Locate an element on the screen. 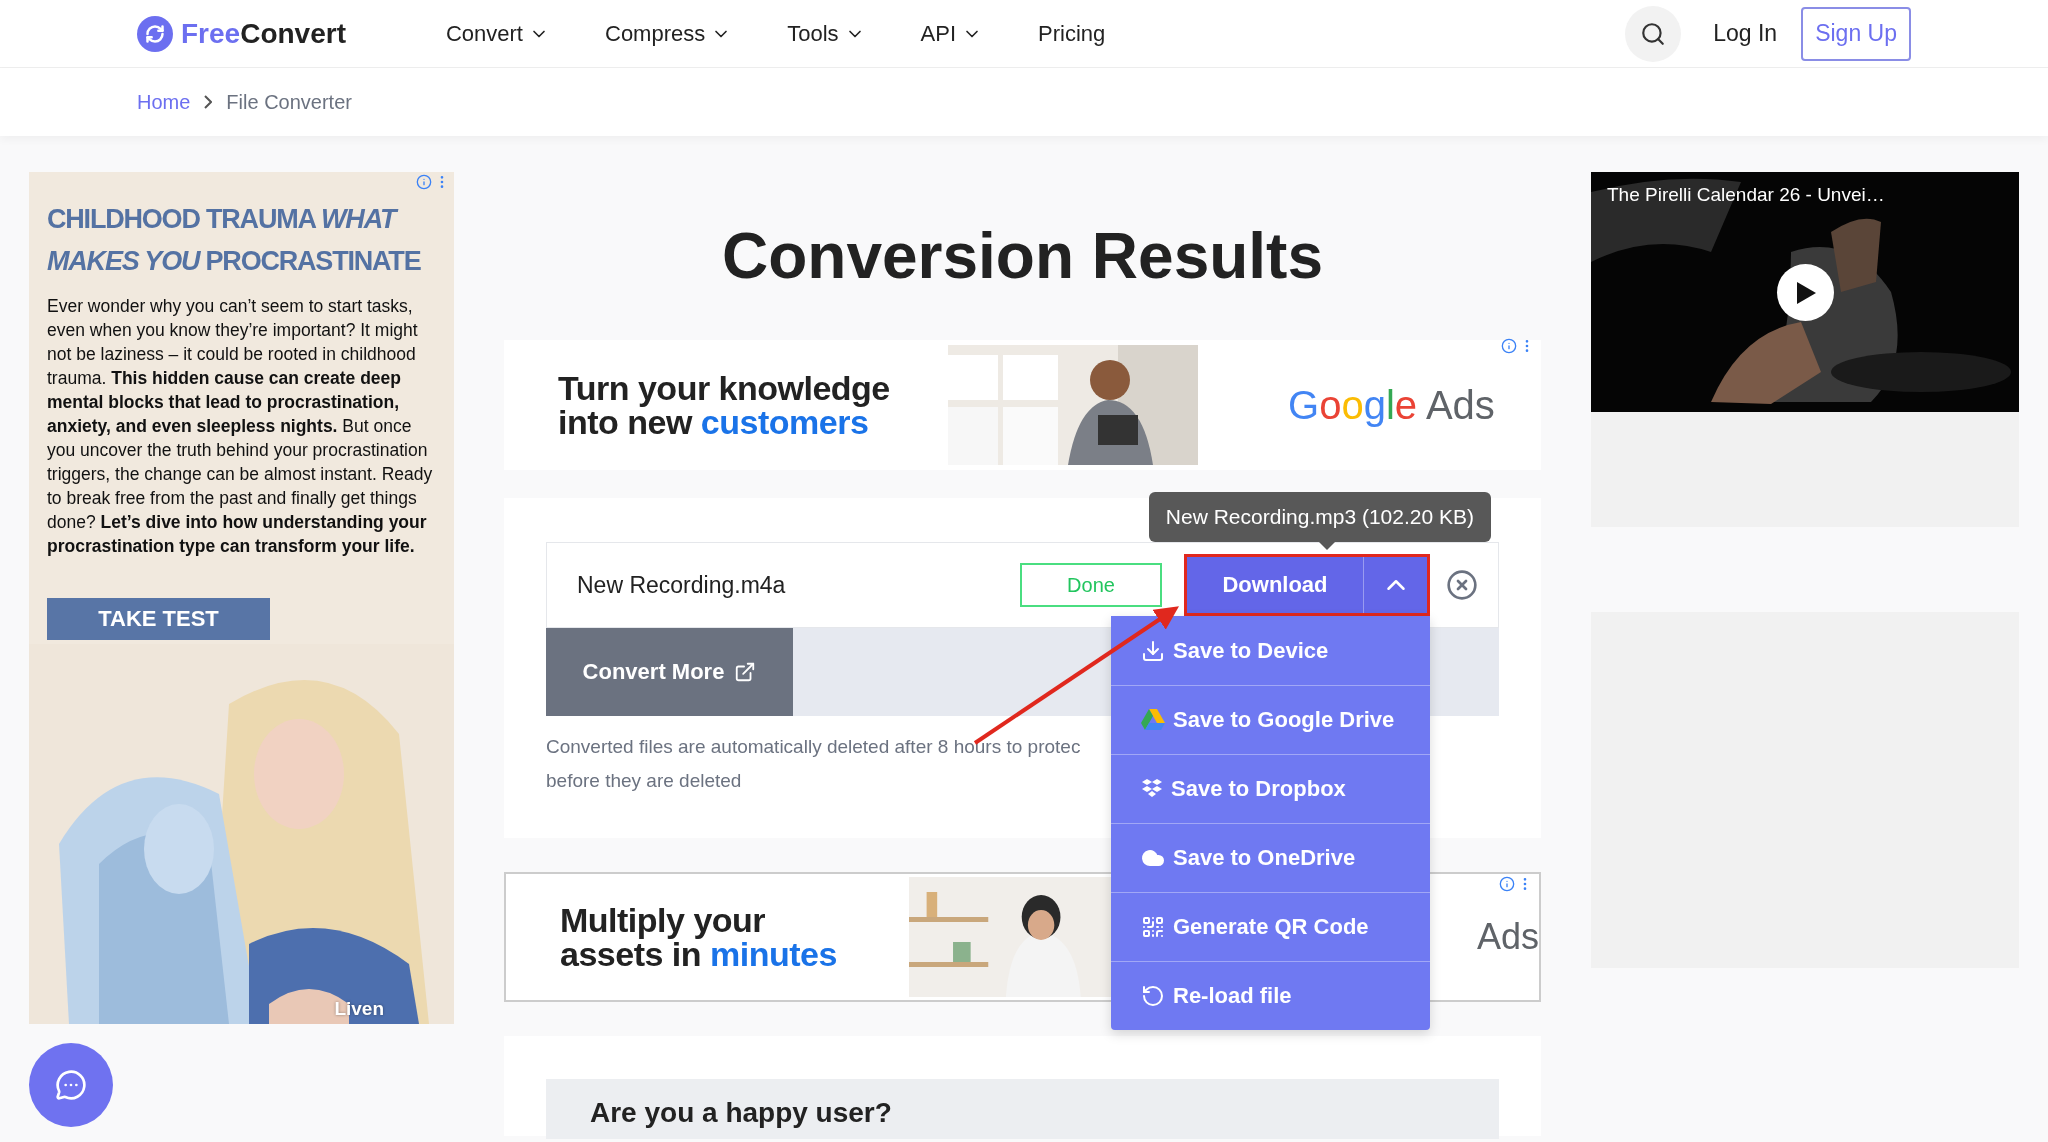  download-icon is located at coordinates (1153, 650).